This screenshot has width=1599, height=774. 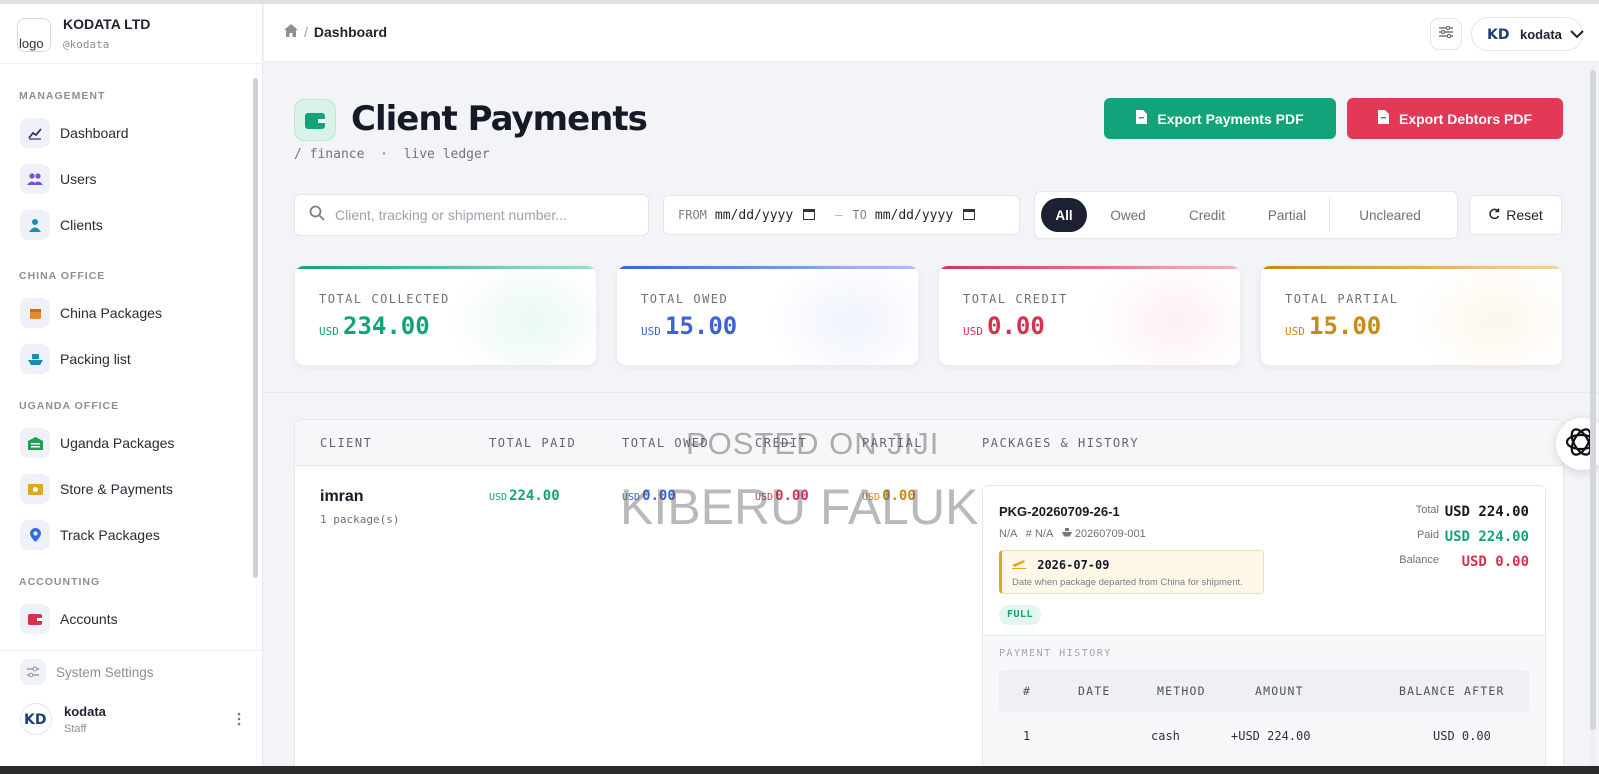 What do you see at coordinates (35, 179) in the screenshot?
I see `users-icon` at bounding box center [35, 179].